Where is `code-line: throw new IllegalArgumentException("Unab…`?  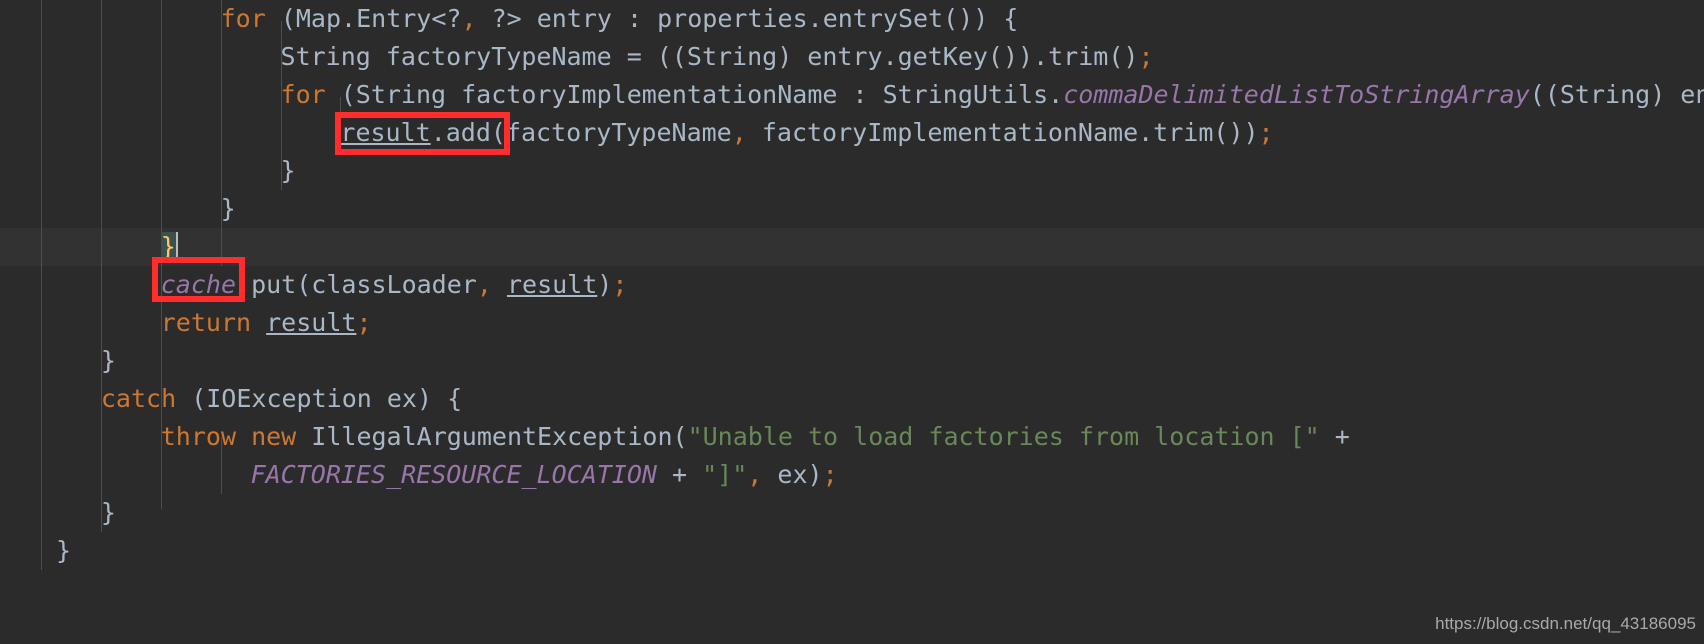
code-line: throw new IllegalArgumentException("Unab… is located at coordinates (755, 437).